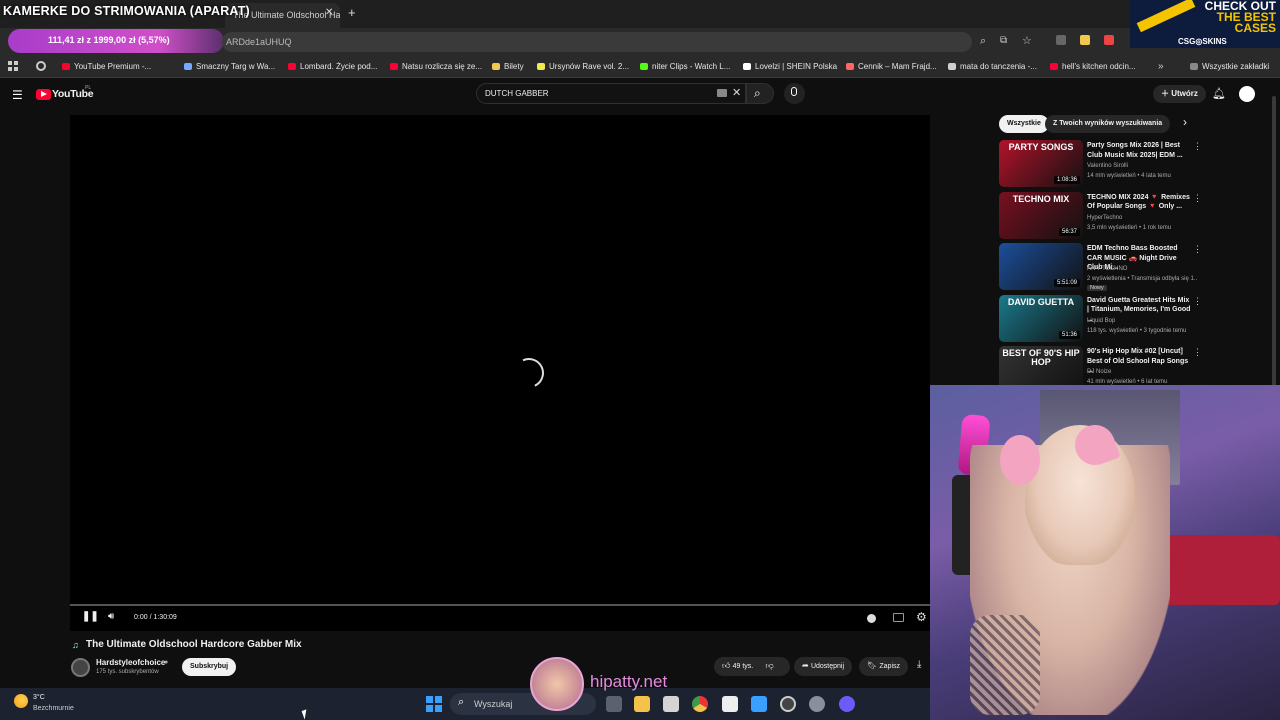 The height and width of the screenshot is (720, 1280). I want to click on search-icon: ⌕, so click(461, 702).